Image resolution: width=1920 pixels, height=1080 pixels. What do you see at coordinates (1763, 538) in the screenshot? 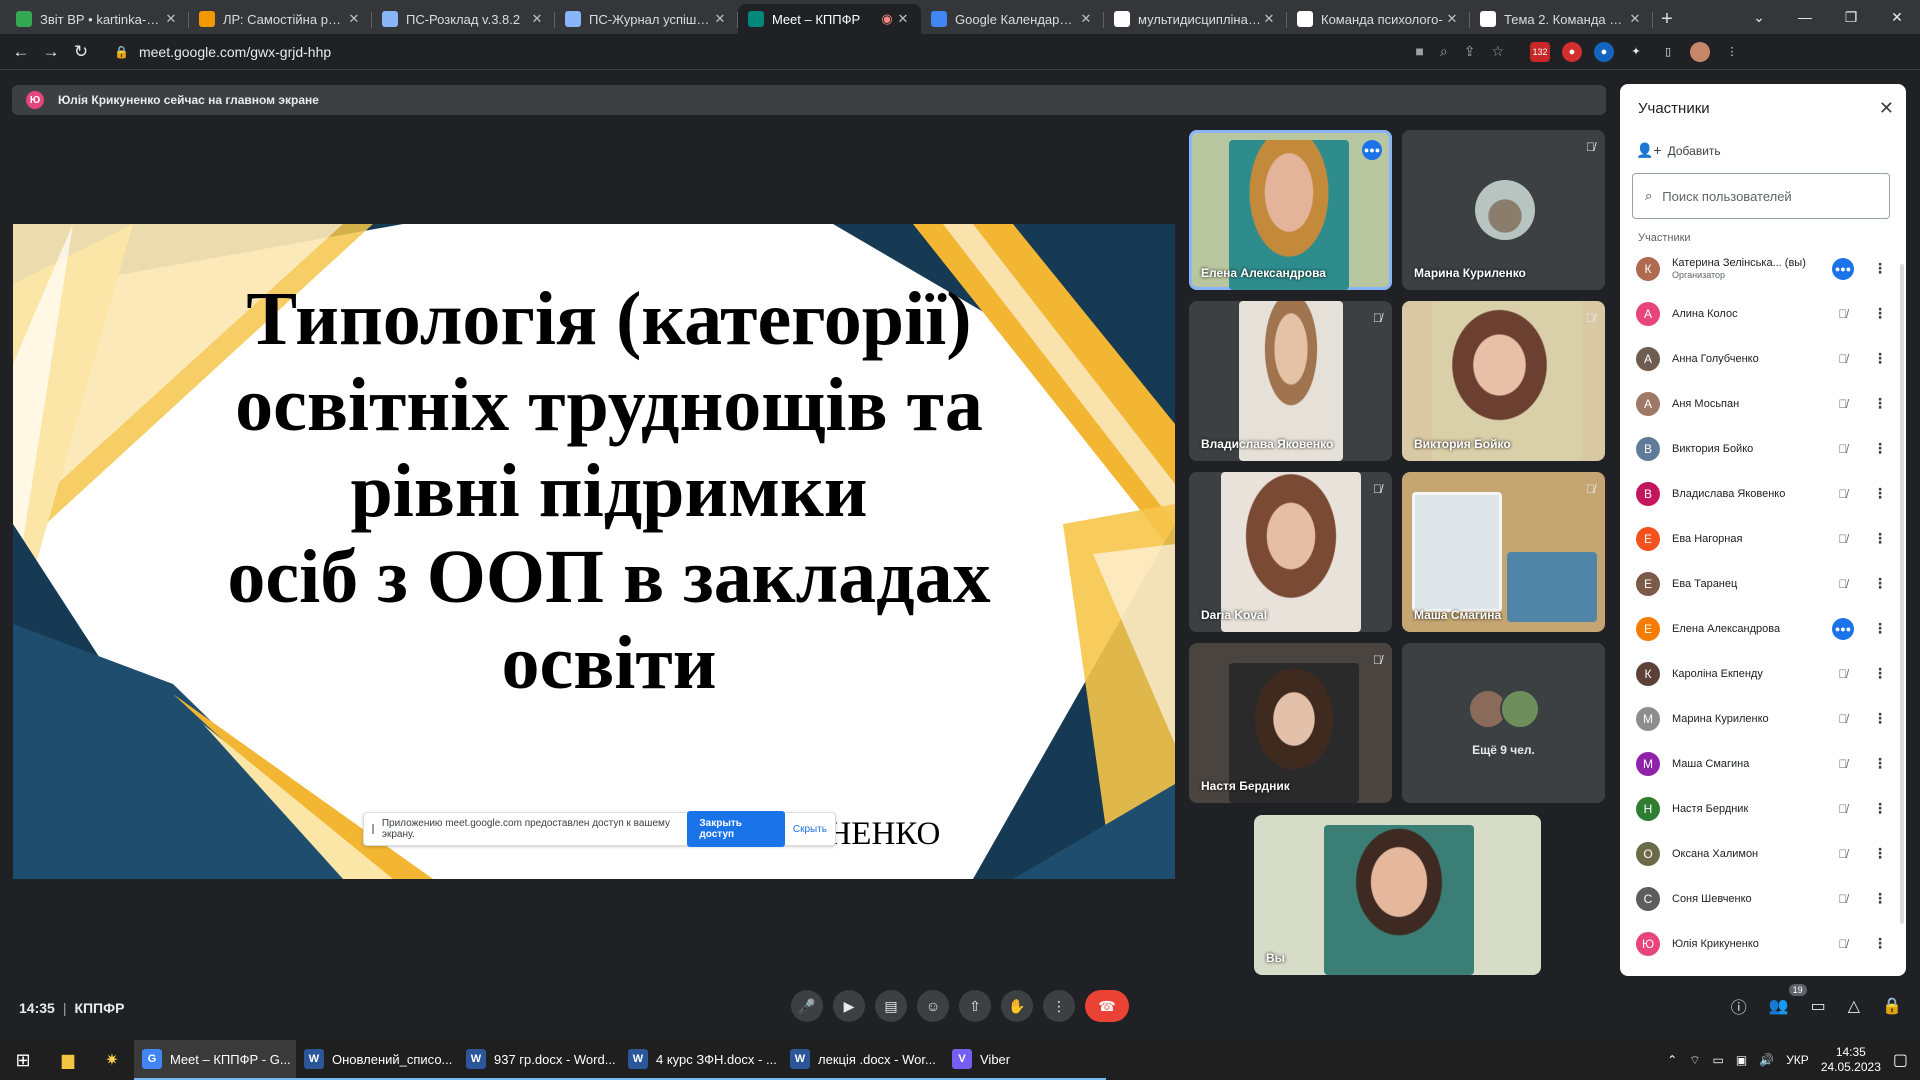
I see `participant-row: Е Ева Нагорная 🎙̸ ⋮` at bounding box center [1763, 538].